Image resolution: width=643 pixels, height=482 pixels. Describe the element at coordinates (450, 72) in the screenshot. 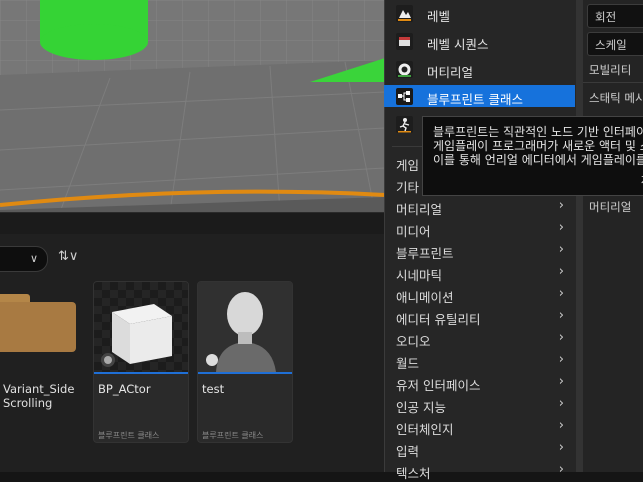

I see `menu-item-label: 머티리얼` at that location.